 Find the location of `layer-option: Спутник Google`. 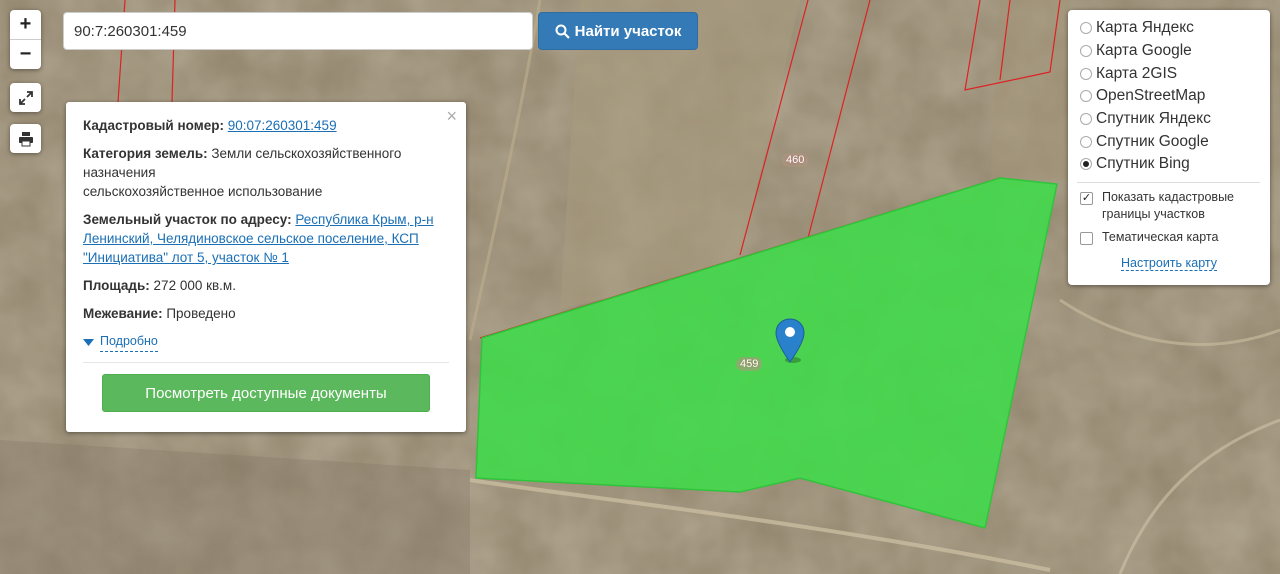

layer-option: Спутник Google is located at coordinates (1175, 141).